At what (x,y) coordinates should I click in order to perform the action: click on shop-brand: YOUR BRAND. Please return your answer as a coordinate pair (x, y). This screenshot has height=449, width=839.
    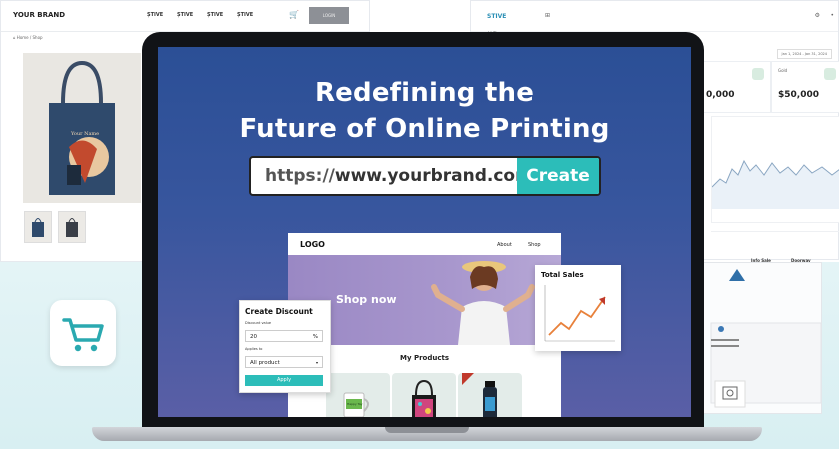
    Looking at the image, I should click on (39, 15).